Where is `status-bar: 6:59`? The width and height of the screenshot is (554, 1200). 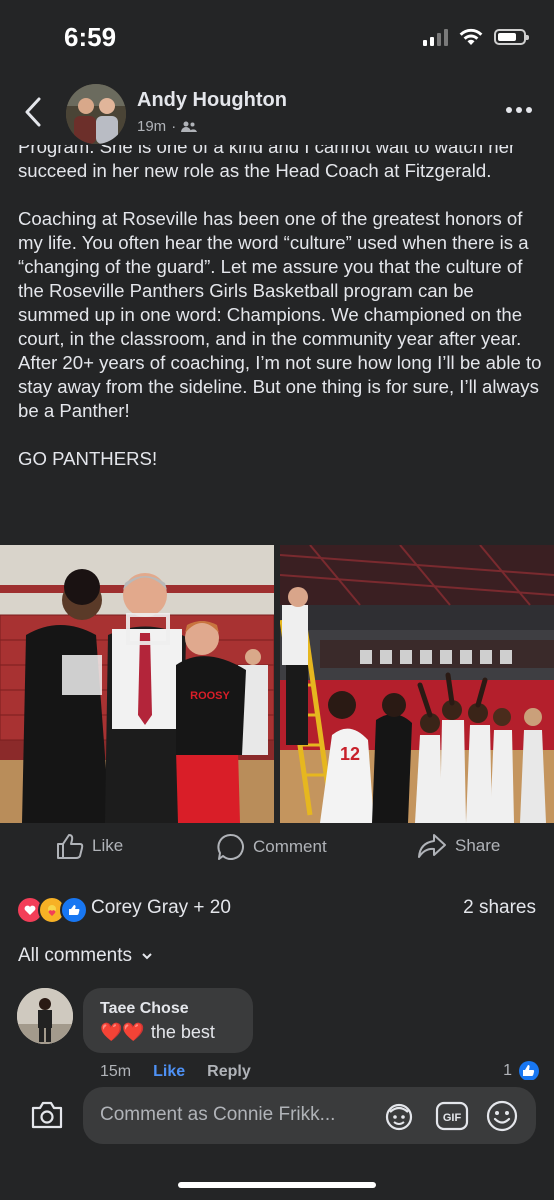 status-bar: 6:59 is located at coordinates (277, 36).